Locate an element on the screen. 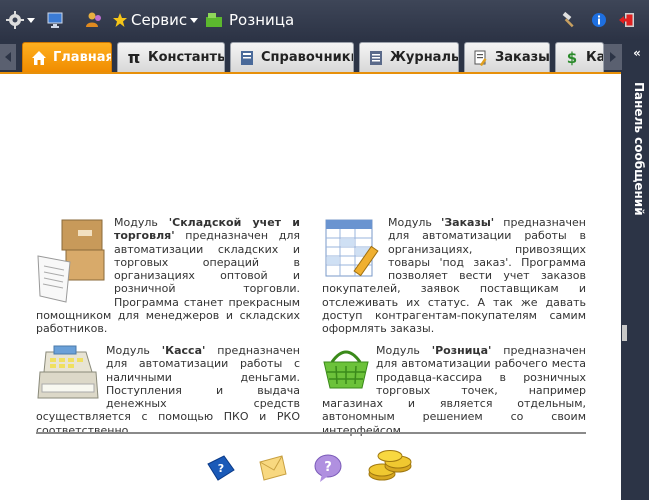 The width and height of the screenshot is (649, 500). home-icon is located at coordinates (39, 58).